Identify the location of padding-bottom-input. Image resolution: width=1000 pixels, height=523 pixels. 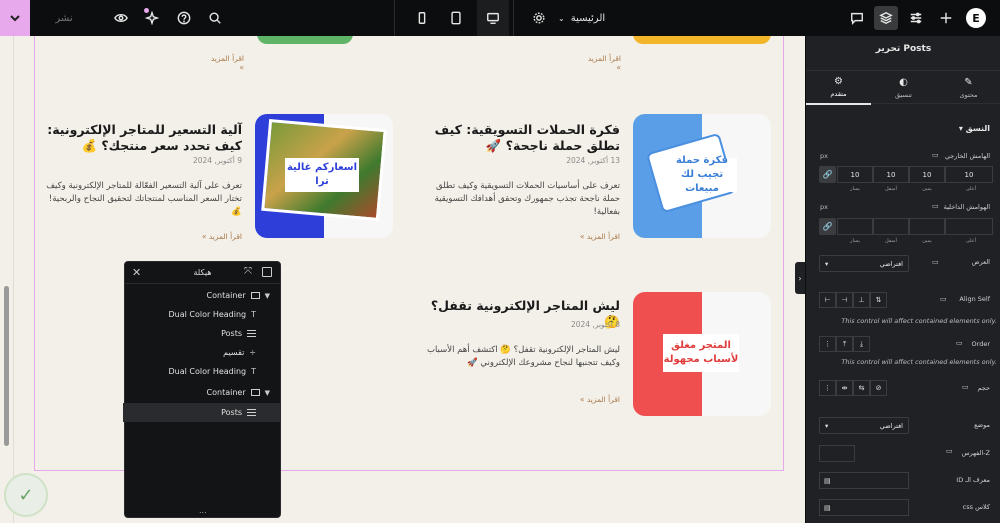
(891, 226).